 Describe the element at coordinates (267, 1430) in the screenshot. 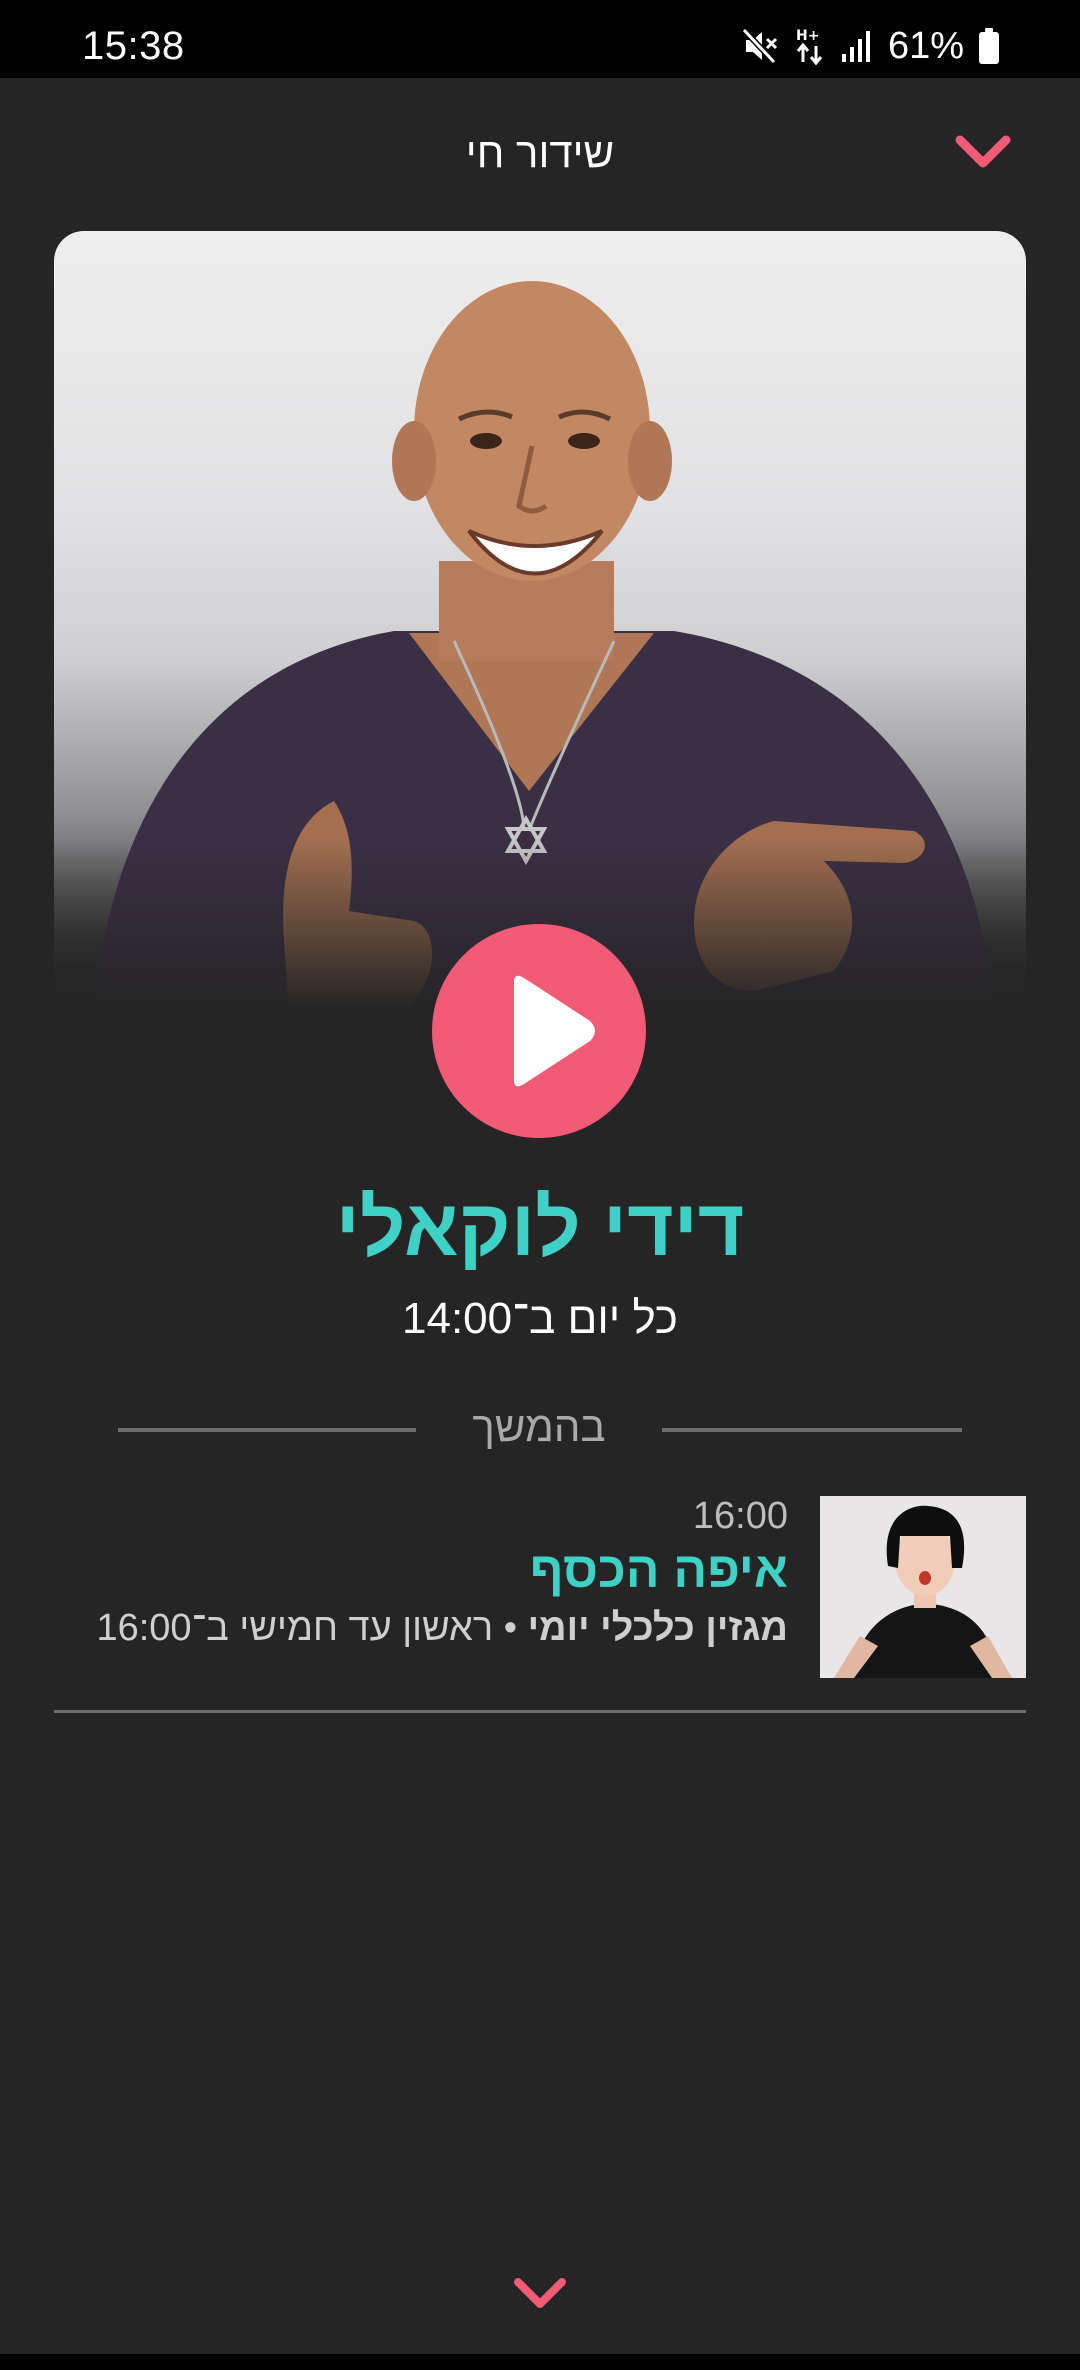

I see `divider-line-left` at that location.